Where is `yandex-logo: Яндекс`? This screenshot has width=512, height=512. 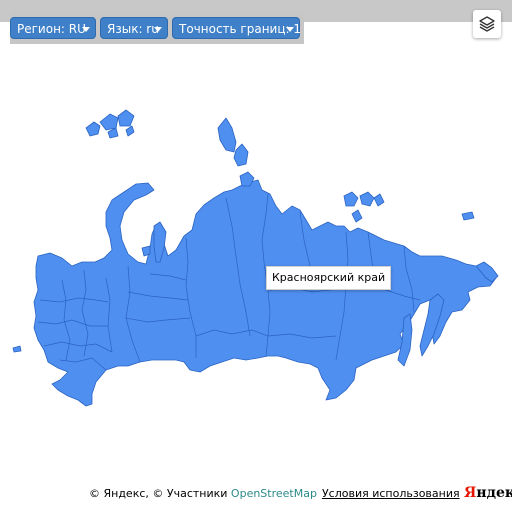
yandex-logo: Яндекс is located at coordinates (488, 493).